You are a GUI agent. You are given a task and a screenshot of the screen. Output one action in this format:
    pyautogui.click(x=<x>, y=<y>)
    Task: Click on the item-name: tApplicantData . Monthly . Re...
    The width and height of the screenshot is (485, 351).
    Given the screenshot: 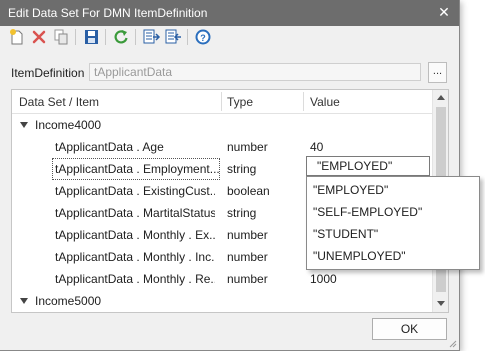 What is the action you would take?
    pyautogui.click(x=135, y=279)
    